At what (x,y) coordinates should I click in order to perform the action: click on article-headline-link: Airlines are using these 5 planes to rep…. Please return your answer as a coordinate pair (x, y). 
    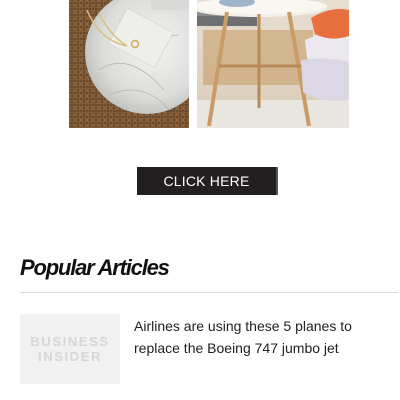
    Looking at the image, I should click on (259, 337).